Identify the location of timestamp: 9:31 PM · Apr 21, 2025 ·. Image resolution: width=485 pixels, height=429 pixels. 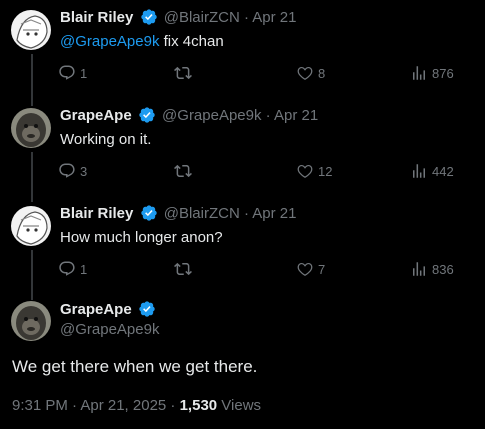
(96, 405).